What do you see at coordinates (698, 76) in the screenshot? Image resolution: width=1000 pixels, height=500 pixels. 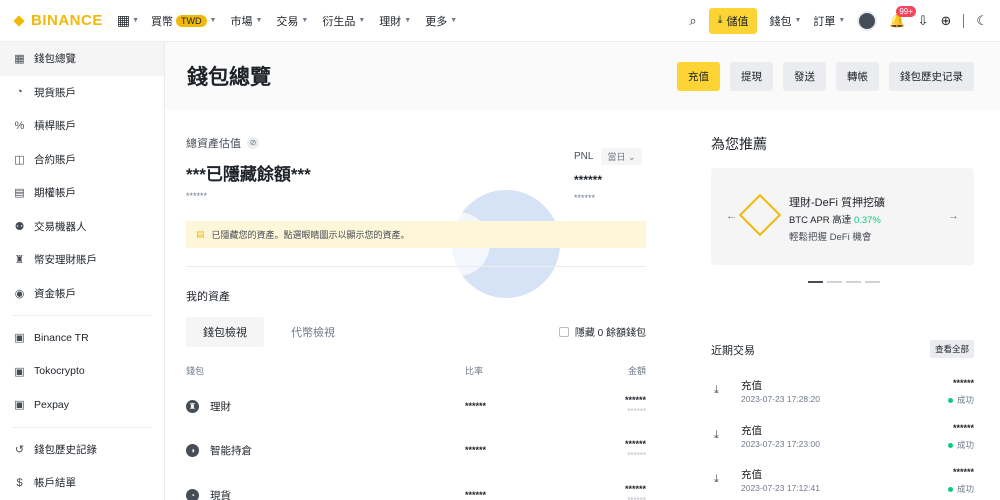 I see `deposit-action-button: 充值` at bounding box center [698, 76].